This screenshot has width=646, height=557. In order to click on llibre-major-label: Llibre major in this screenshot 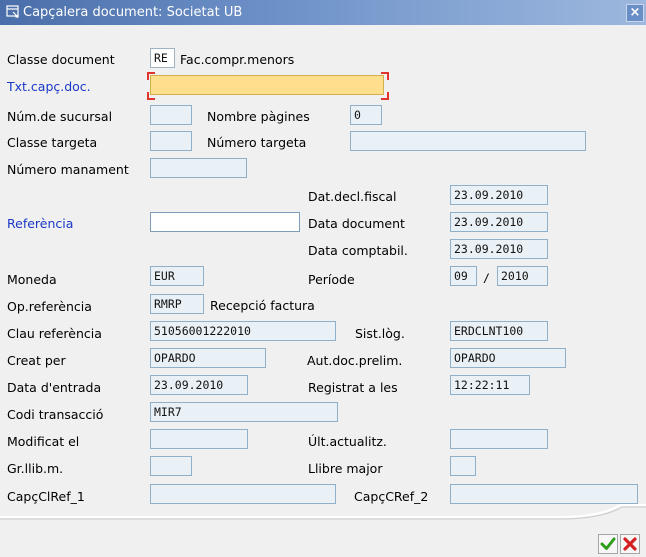, I will do `click(345, 468)`.